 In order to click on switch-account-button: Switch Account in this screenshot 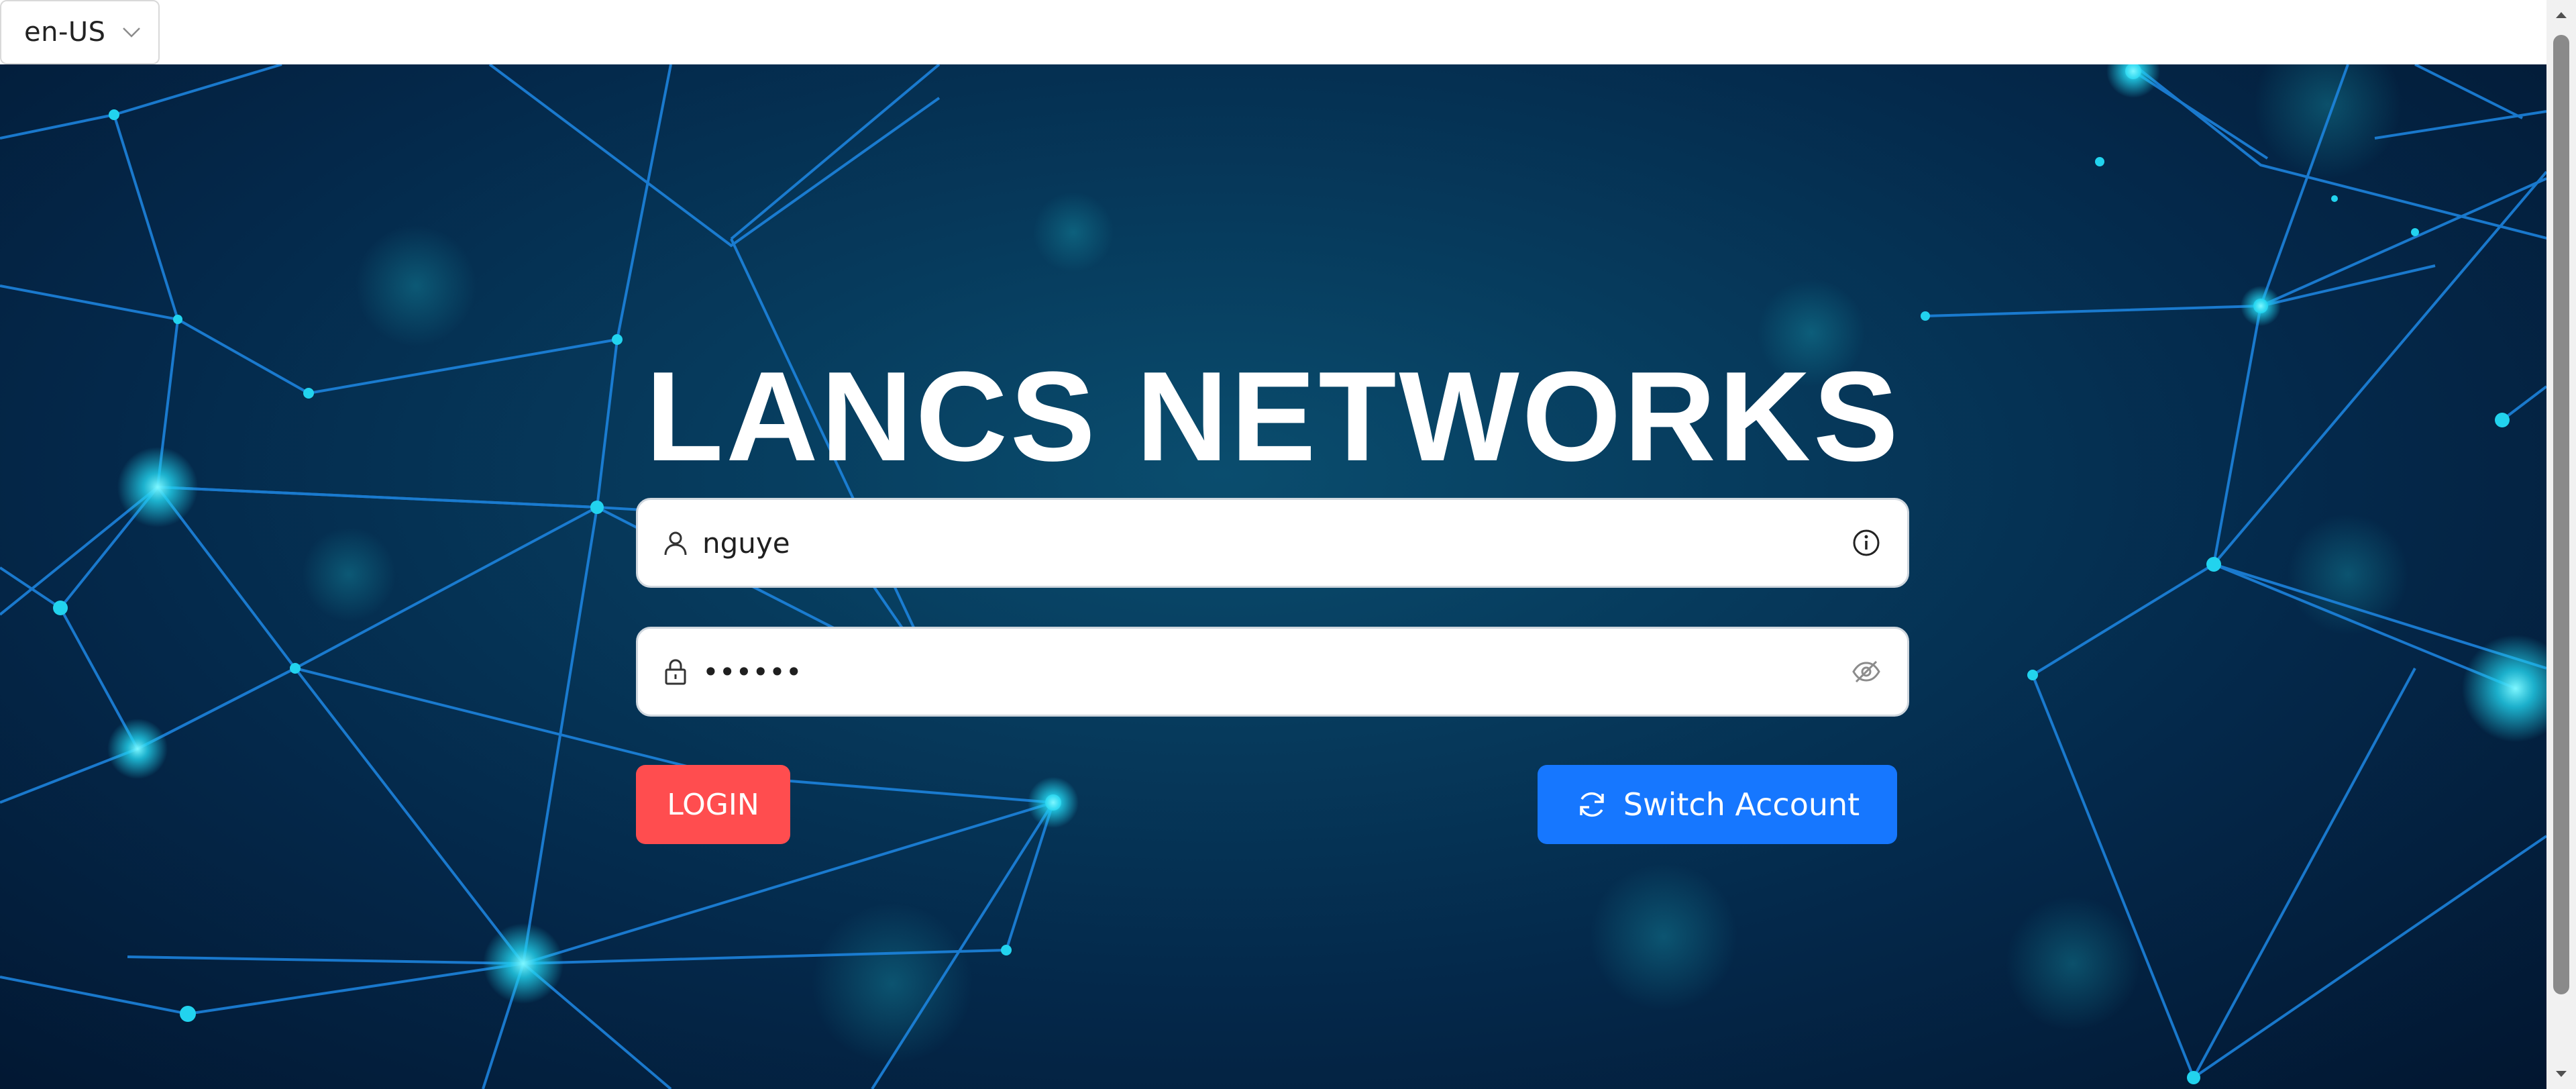, I will do `click(1717, 804)`.